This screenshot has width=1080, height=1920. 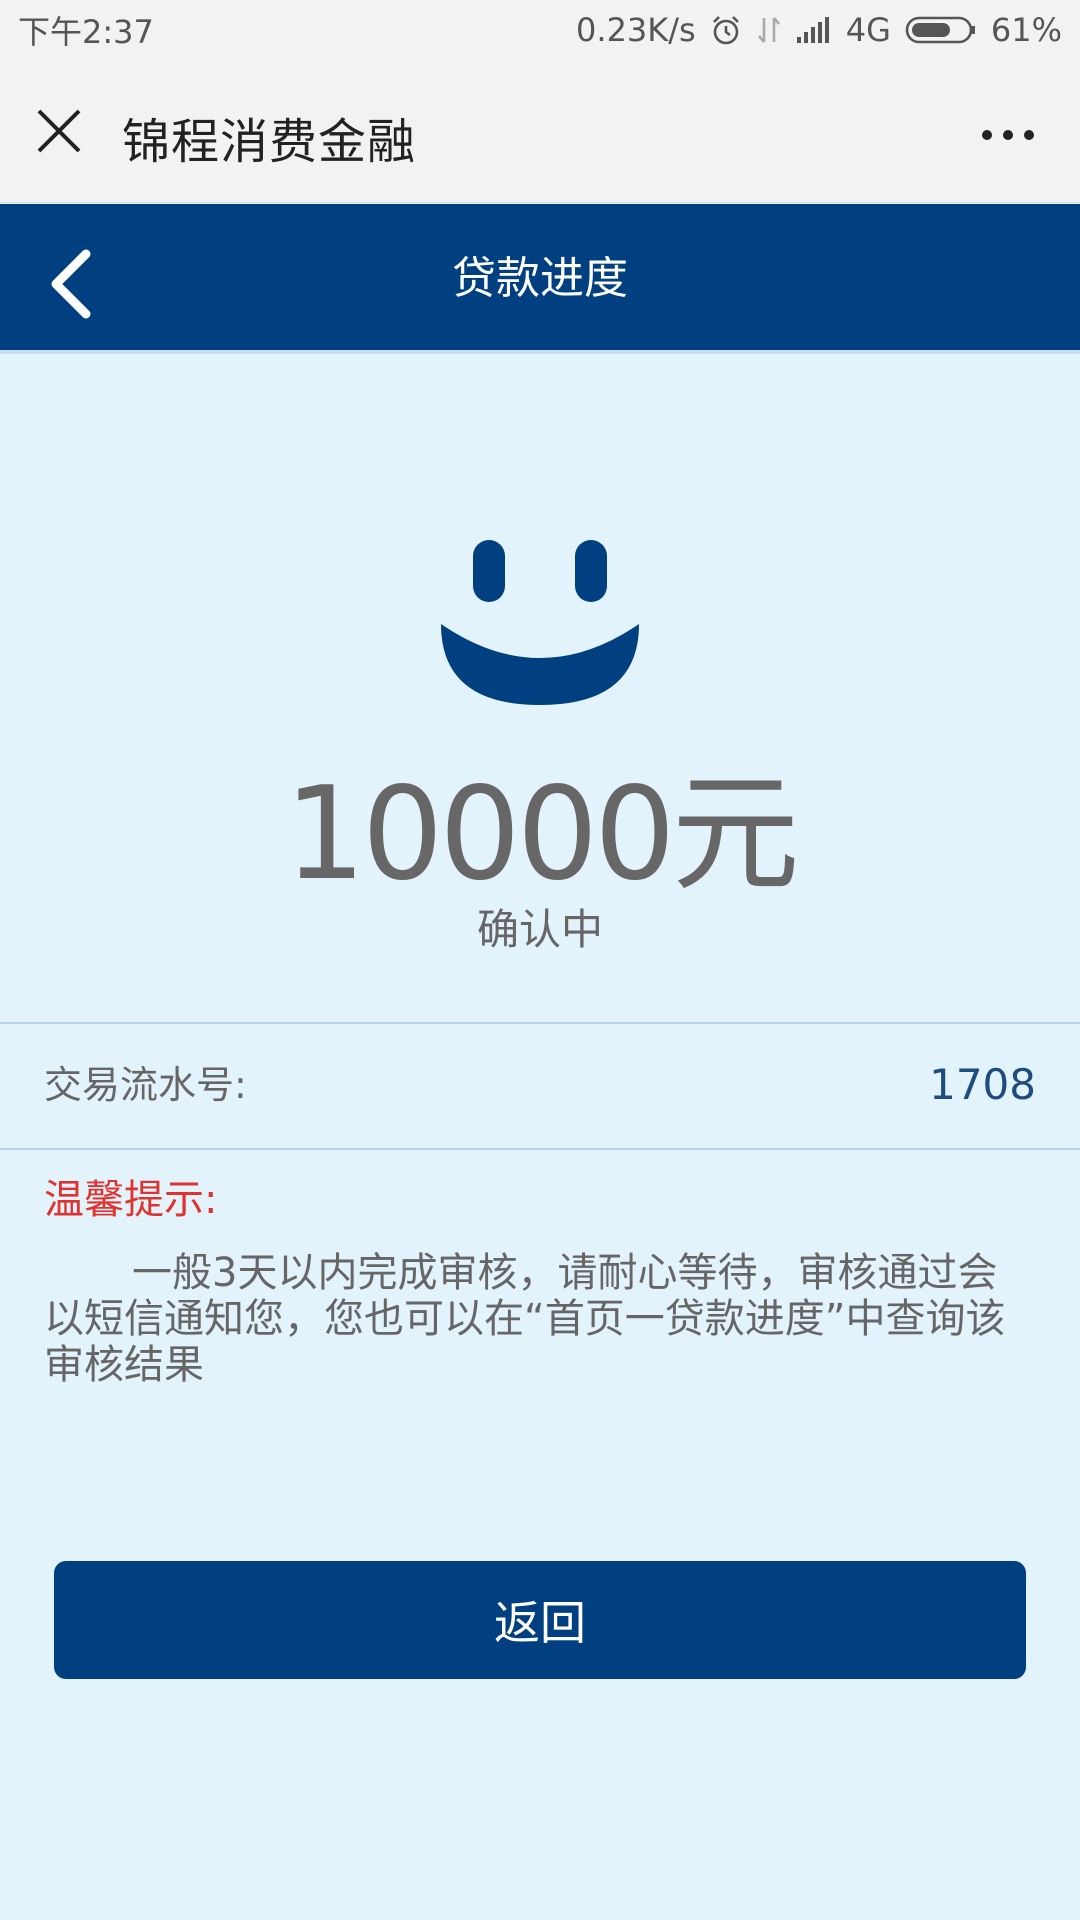 I want to click on signal-icon, so click(x=812, y=30).